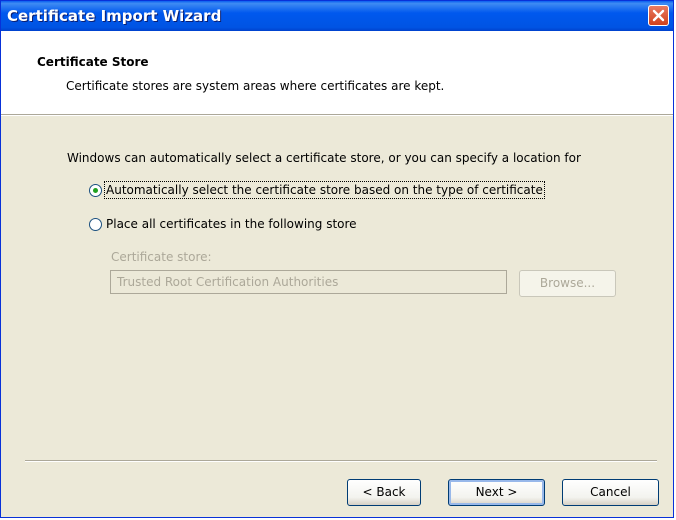 The width and height of the screenshot is (676, 520). Describe the element at coordinates (610, 492) in the screenshot. I see `cancel-button: Cancel` at that location.